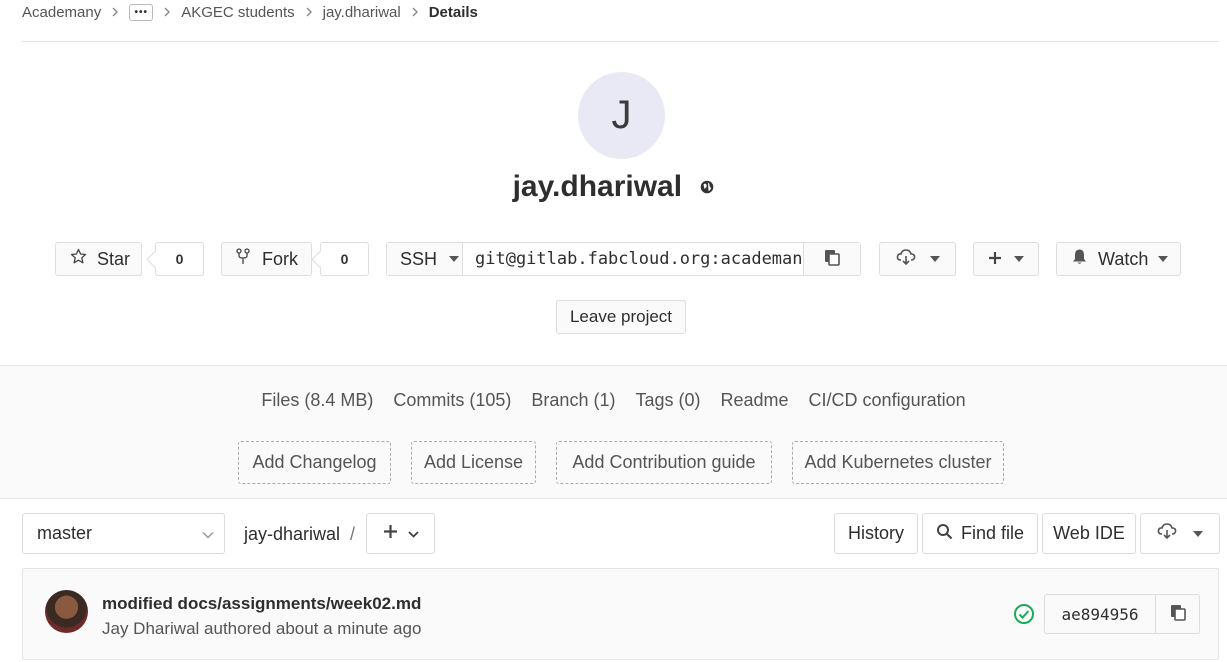 The height and width of the screenshot is (662, 1227). What do you see at coordinates (317, 400) in the screenshot?
I see `stat-files: Files (8.4 MB)` at bounding box center [317, 400].